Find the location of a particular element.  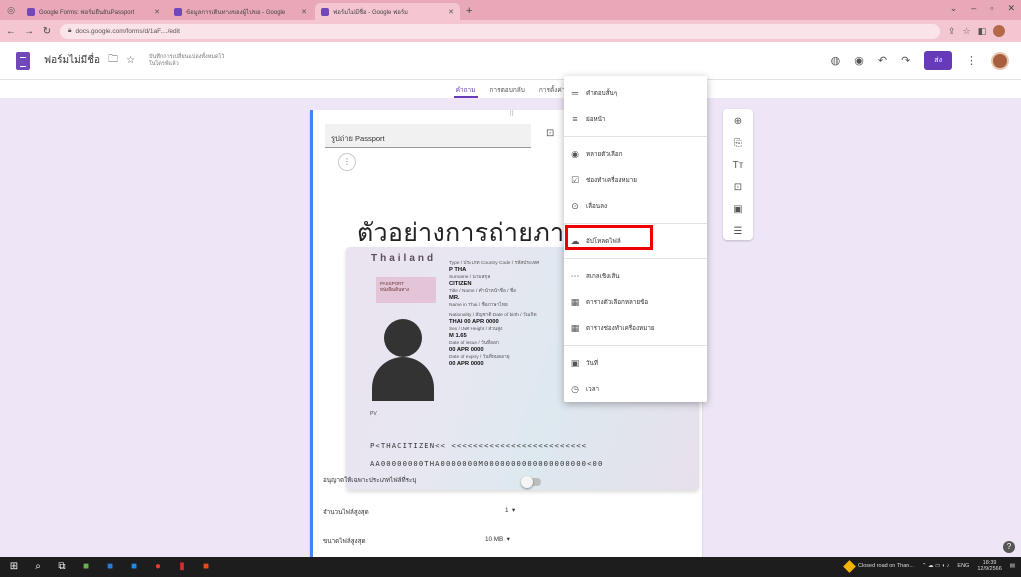

warning-icon is located at coordinates (849, 566).